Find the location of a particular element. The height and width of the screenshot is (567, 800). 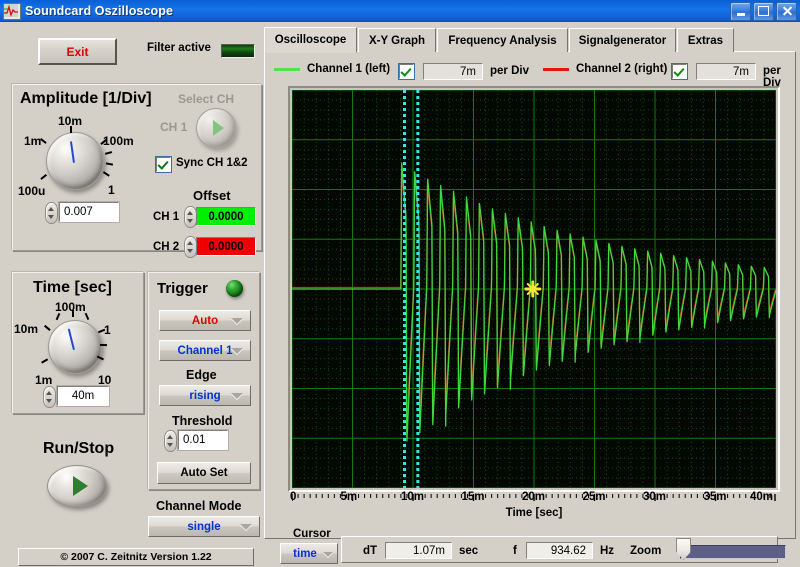

auto-set-button: Auto Set is located at coordinates (204, 473).